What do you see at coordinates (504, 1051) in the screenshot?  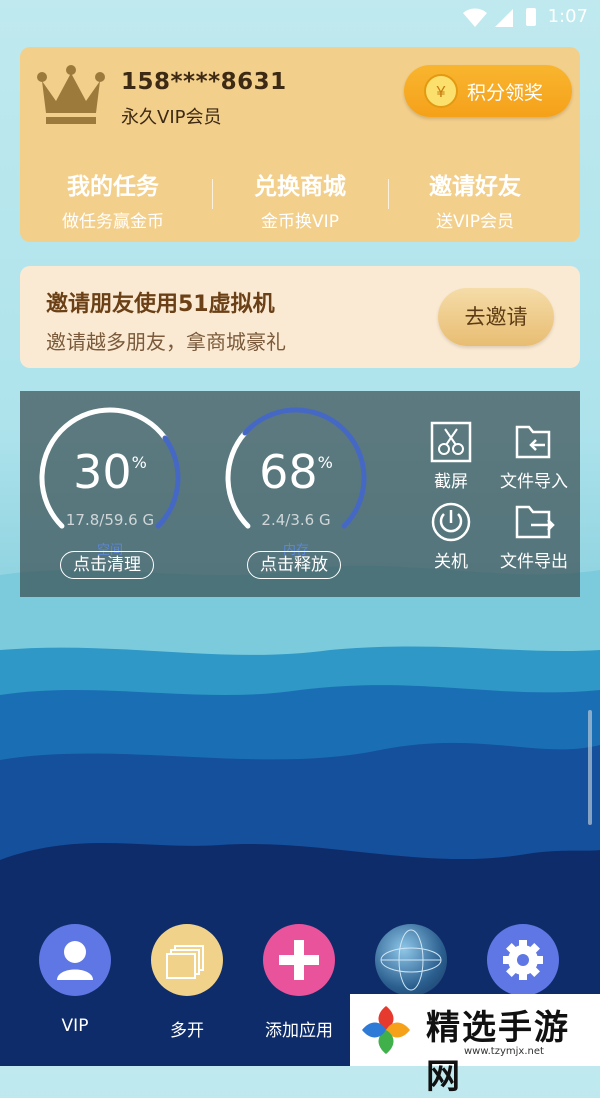 I see `watermark-url: www.tzymjx.net` at bounding box center [504, 1051].